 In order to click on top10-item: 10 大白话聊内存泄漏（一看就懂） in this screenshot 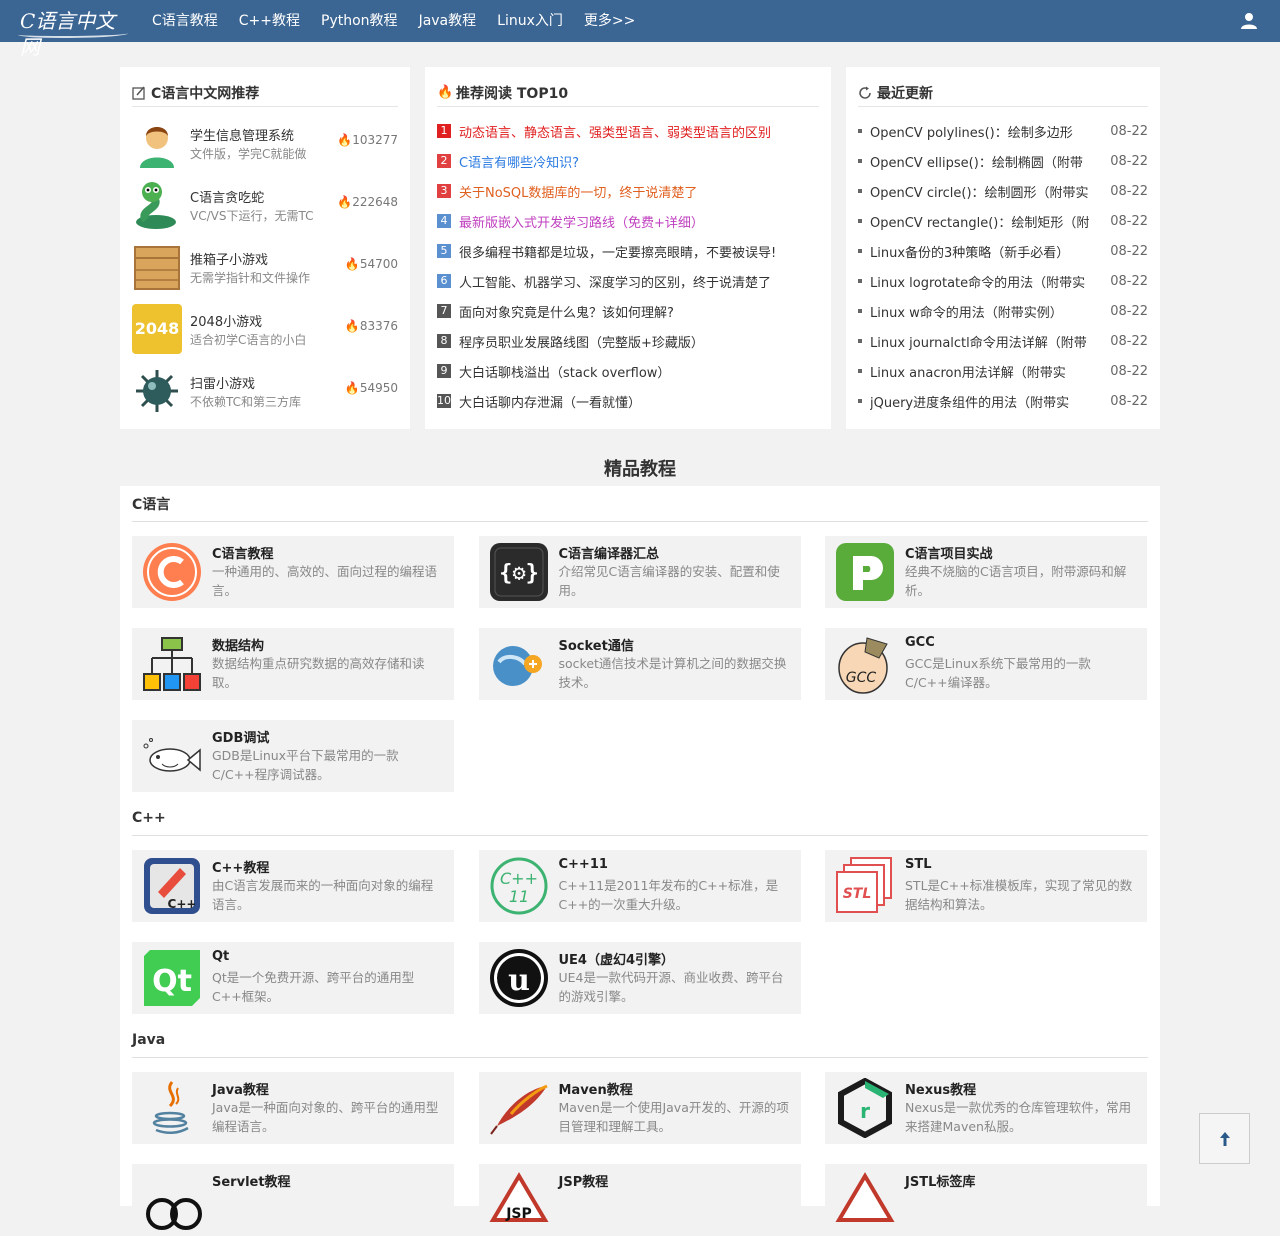, I will do `click(539, 401)`.